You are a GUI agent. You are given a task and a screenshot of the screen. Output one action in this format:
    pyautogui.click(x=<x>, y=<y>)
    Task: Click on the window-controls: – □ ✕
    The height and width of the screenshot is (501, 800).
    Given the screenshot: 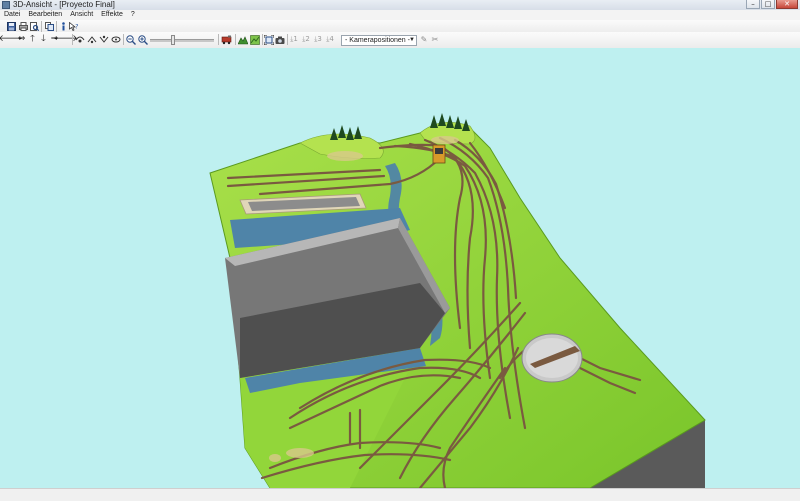 What is the action you would take?
    pyautogui.click(x=772, y=5)
    